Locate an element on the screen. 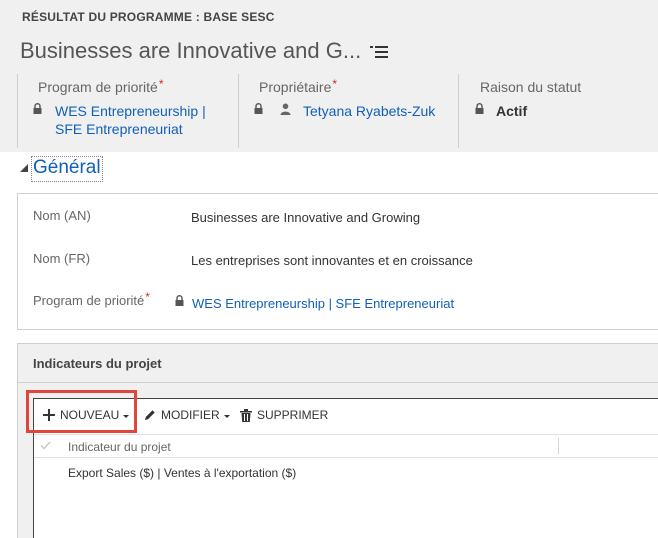 The width and height of the screenshot is (658, 538). column-header-indicator: Indicateur du projet is located at coordinates (119, 447).